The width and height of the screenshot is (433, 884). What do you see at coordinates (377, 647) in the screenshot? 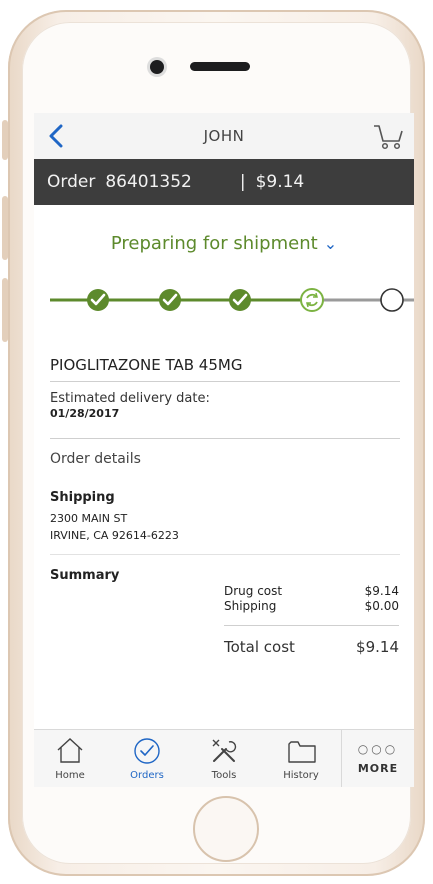
I see `total-cost-value: $9.14` at bounding box center [377, 647].